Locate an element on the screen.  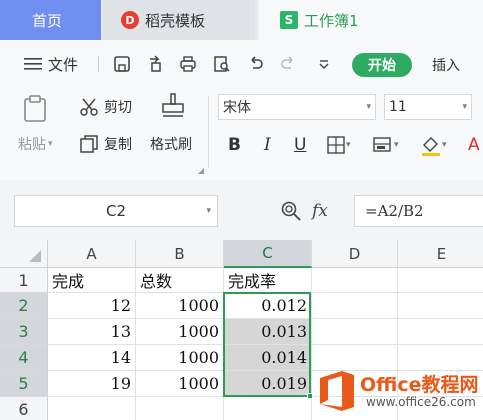
cell-c2: 0.012 is located at coordinates (268, 306).